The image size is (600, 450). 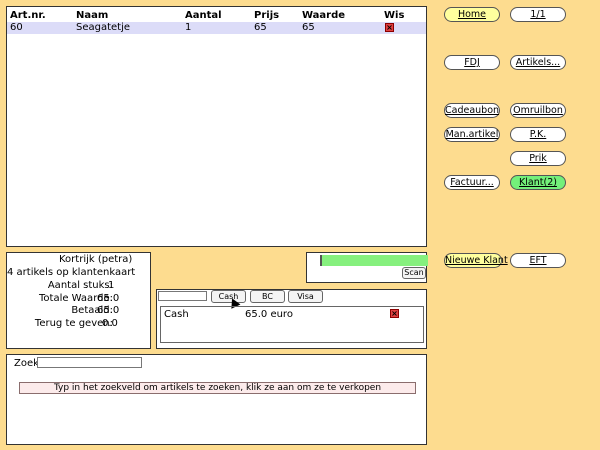 What do you see at coordinates (267, 296) in the screenshot?
I see `bc-button: BC` at bounding box center [267, 296].